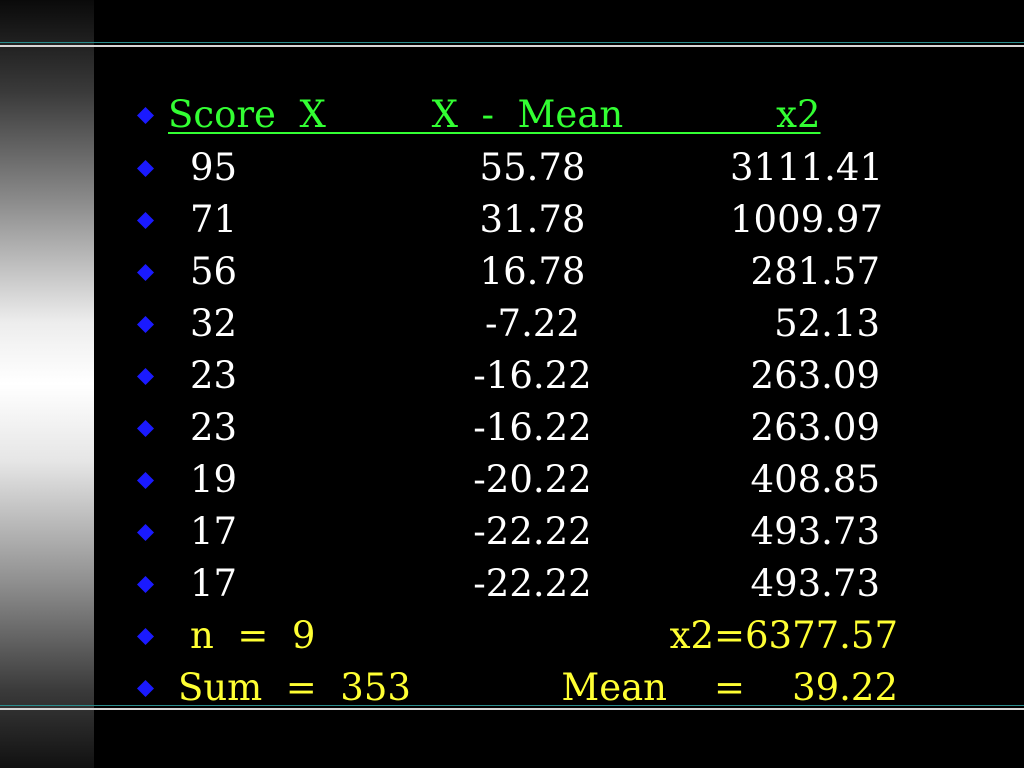 The image size is (1024, 768). I want to click on score-cell: 19, so click(214, 479).